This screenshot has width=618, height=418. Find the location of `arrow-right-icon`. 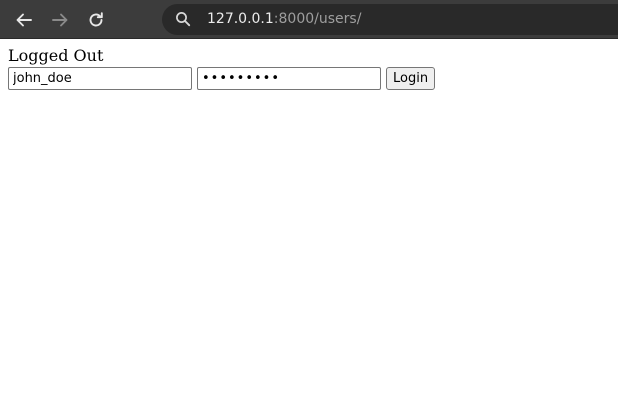

arrow-right-icon is located at coordinates (60, 20).